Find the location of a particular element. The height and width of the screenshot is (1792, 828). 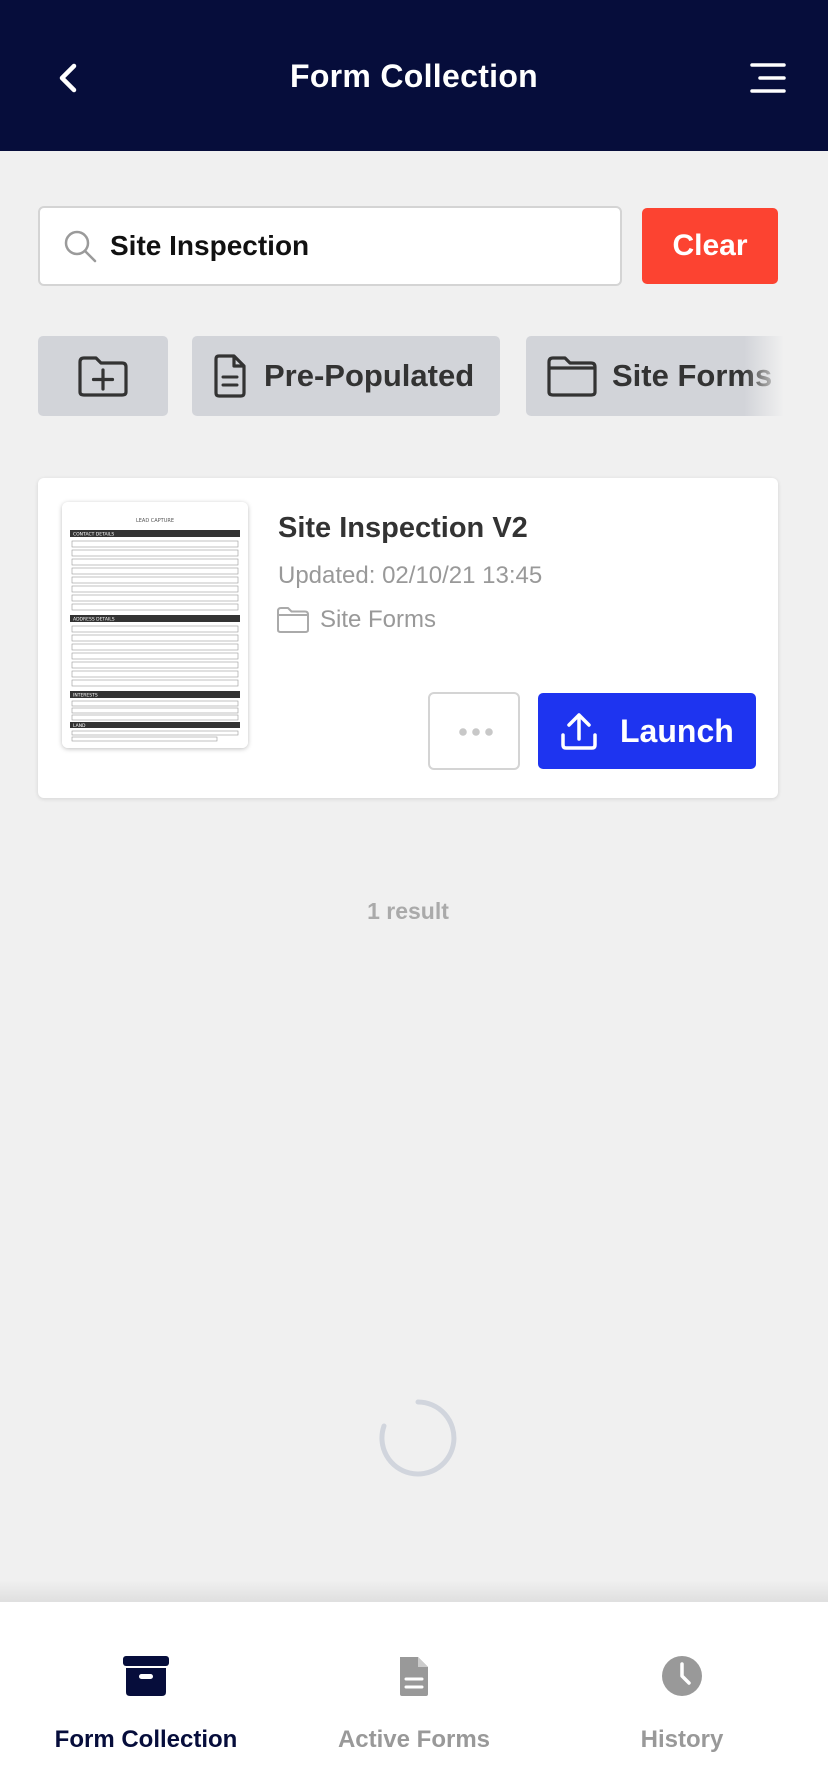

thumbnail-section-label: LAND is located at coordinates (79, 726).